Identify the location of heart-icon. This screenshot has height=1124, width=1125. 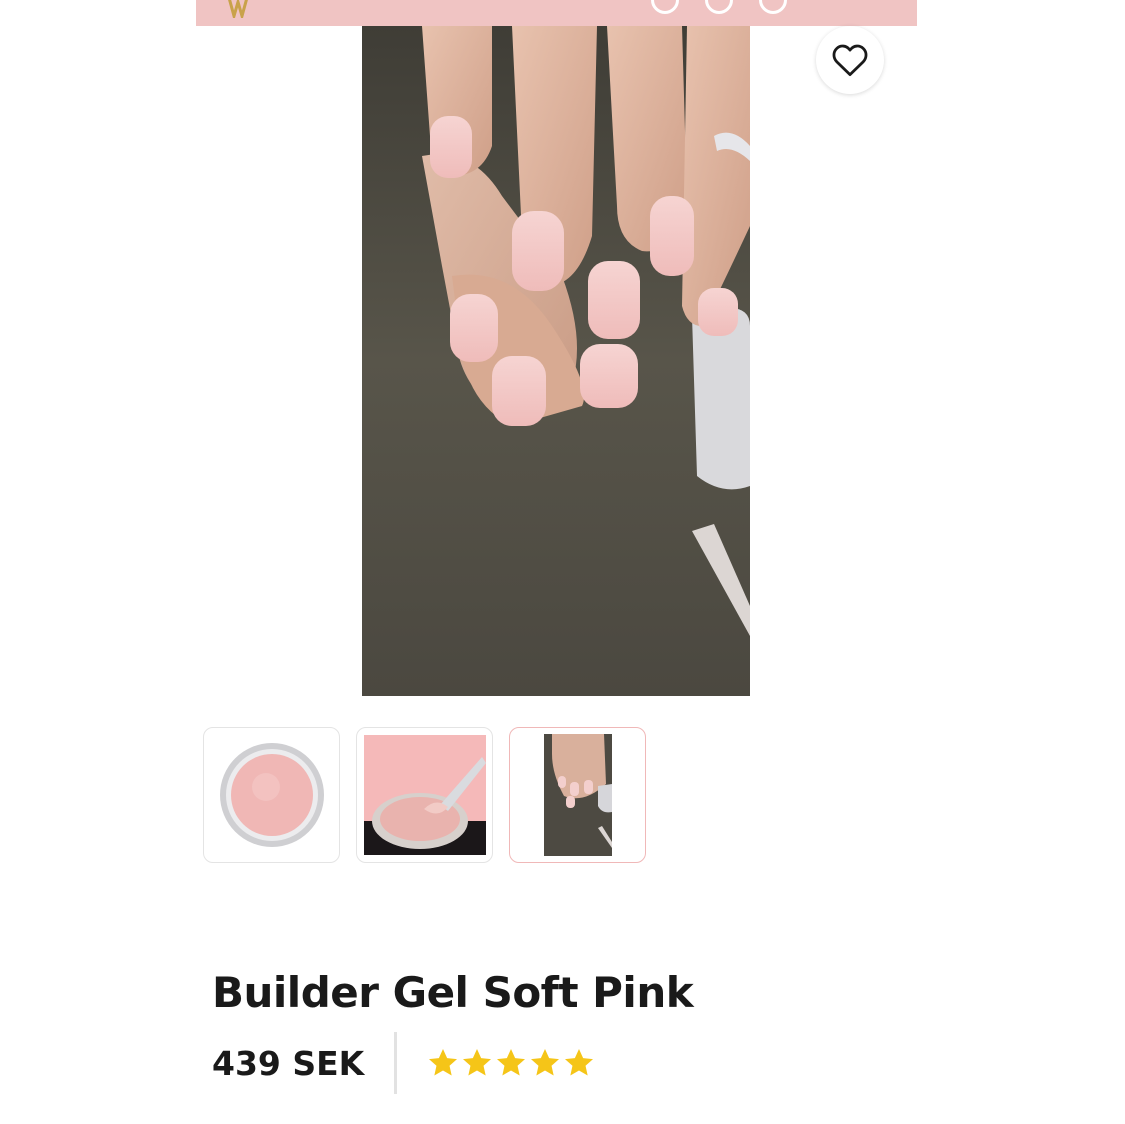
(850, 60).